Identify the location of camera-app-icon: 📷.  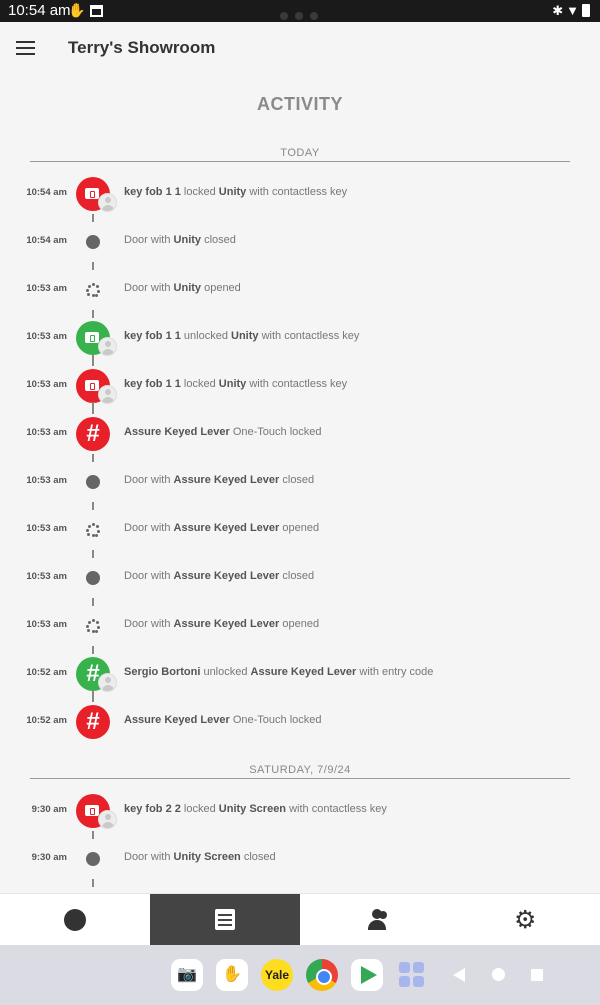
(187, 975).